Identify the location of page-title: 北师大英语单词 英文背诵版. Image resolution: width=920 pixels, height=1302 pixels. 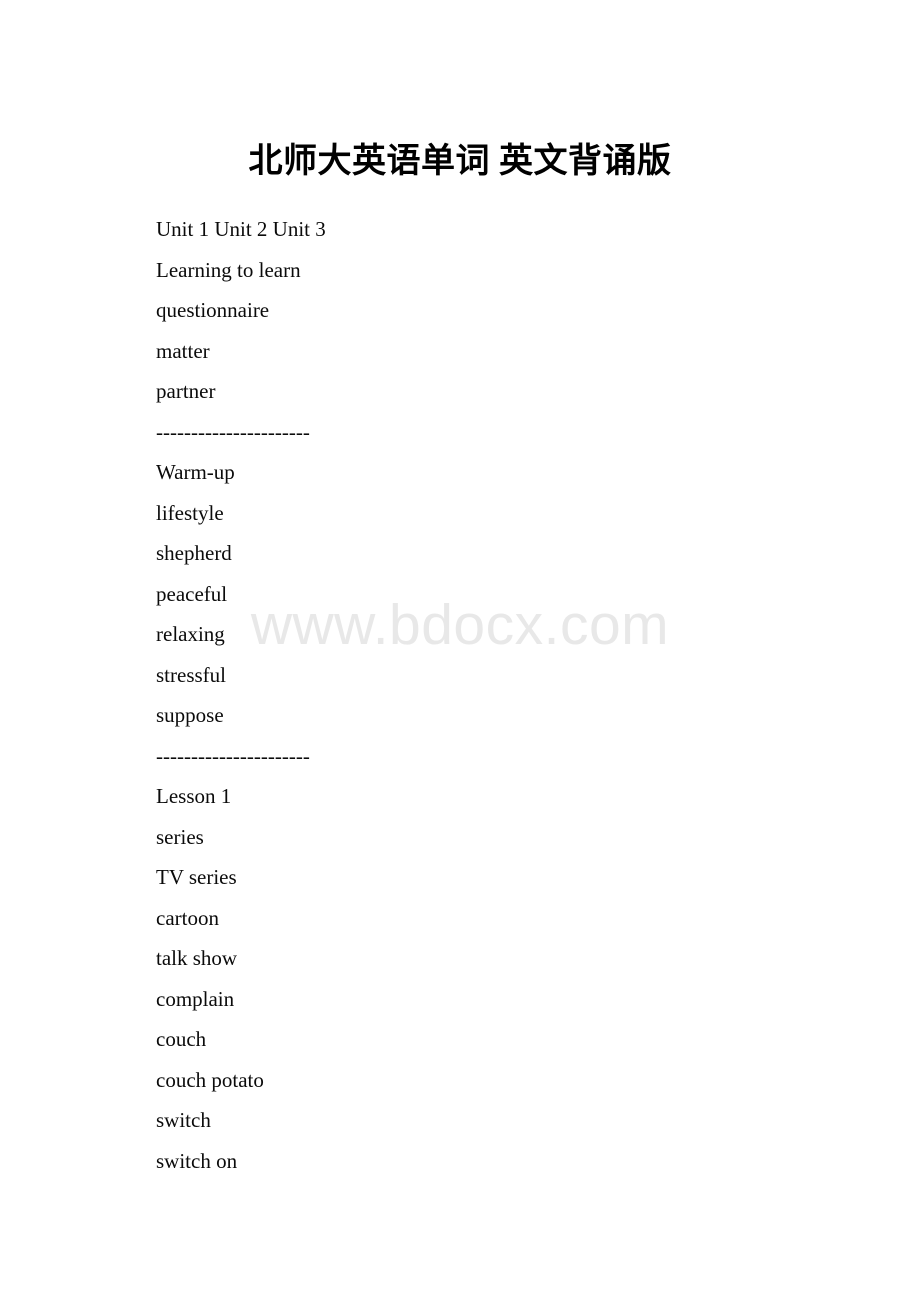
(460, 161).